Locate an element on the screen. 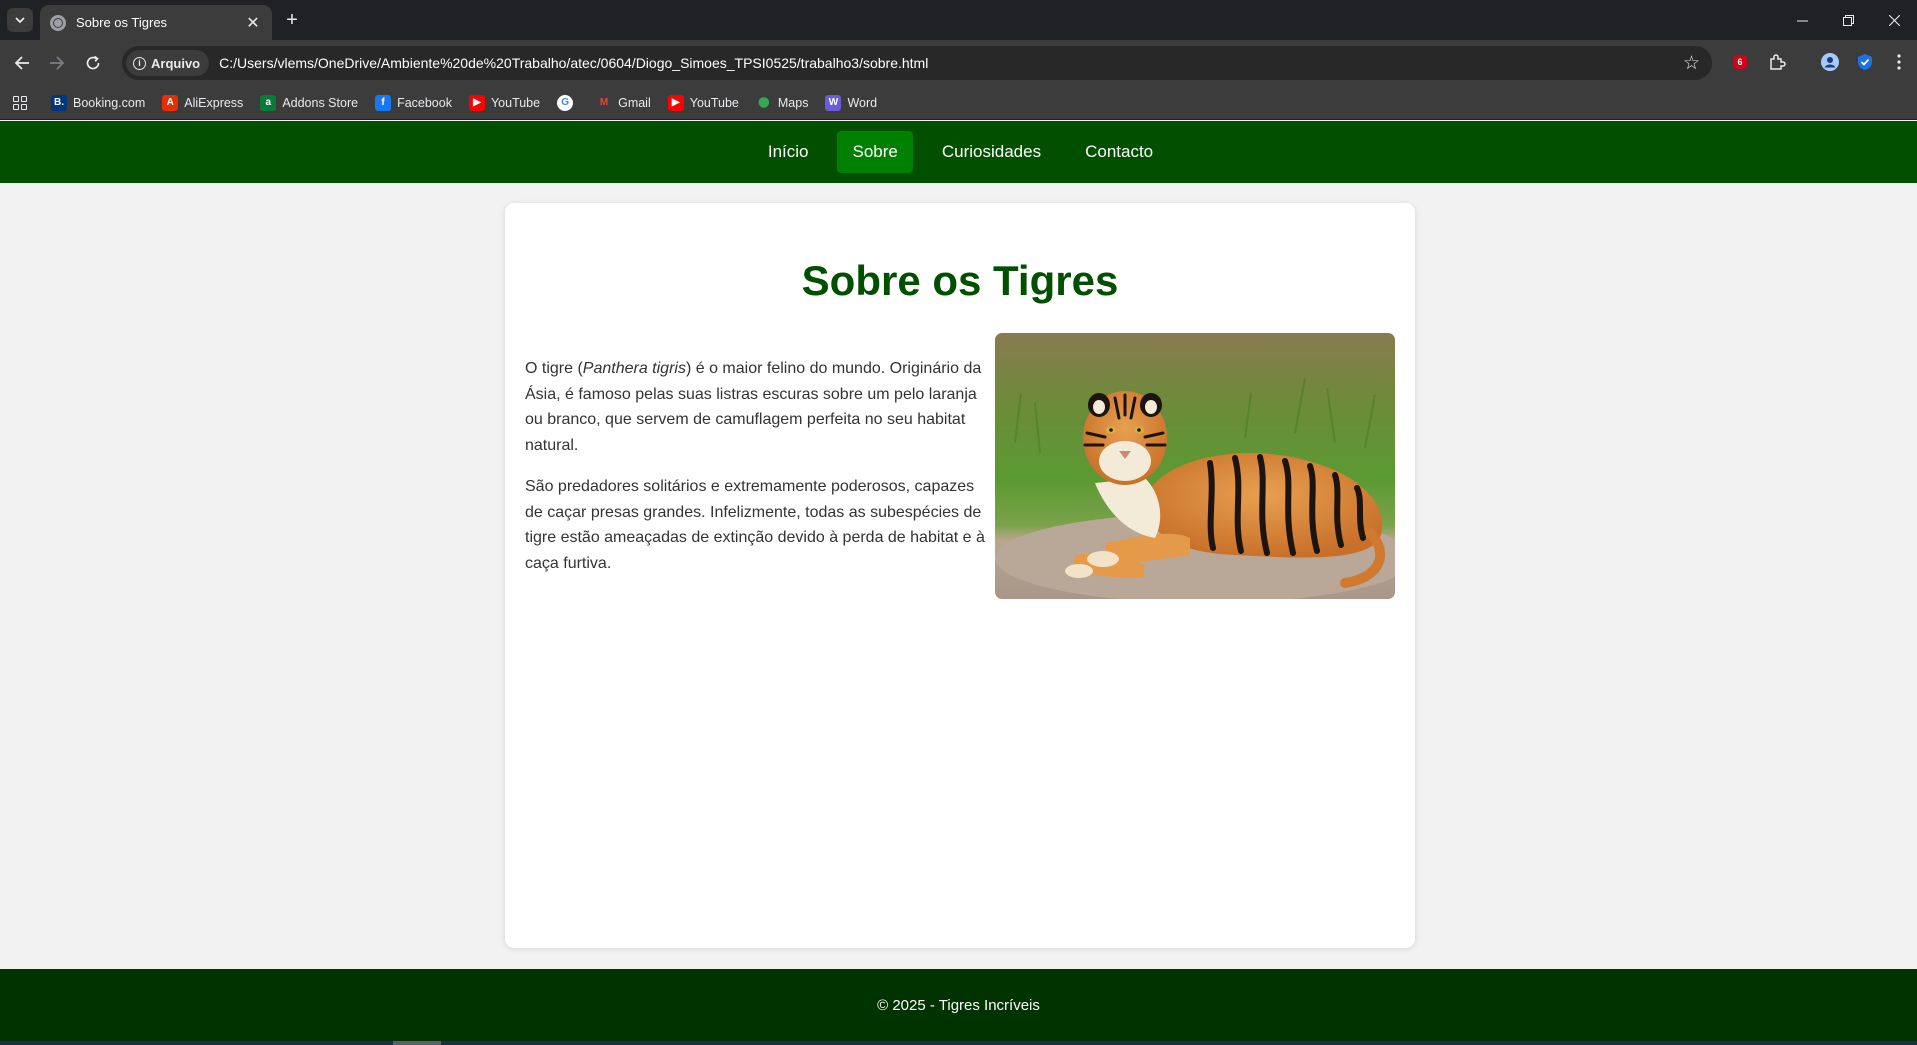  site-nav: Início Sobre Curiosidades Contacto is located at coordinates (958, 152).